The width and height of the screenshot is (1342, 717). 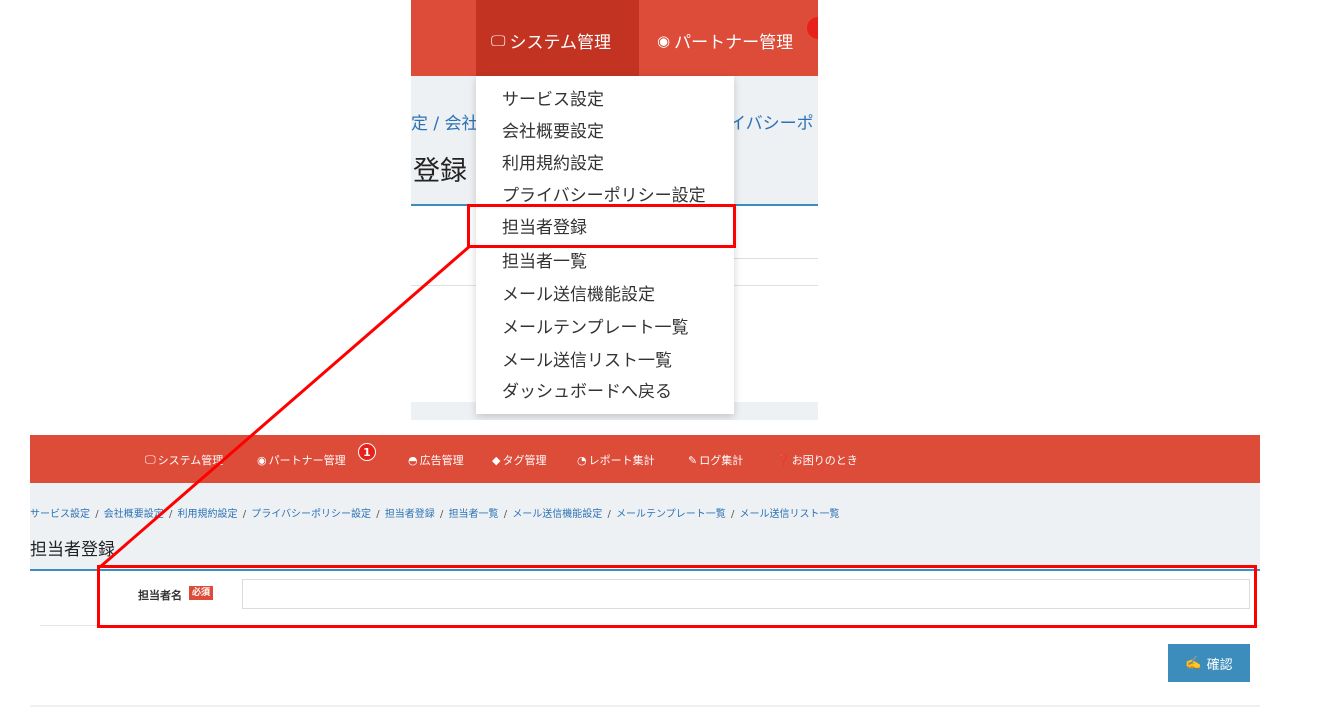 What do you see at coordinates (553, 132) in the screenshot?
I see `menu-item-company-settings: 会社概要設定` at bounding box center [553, 132].